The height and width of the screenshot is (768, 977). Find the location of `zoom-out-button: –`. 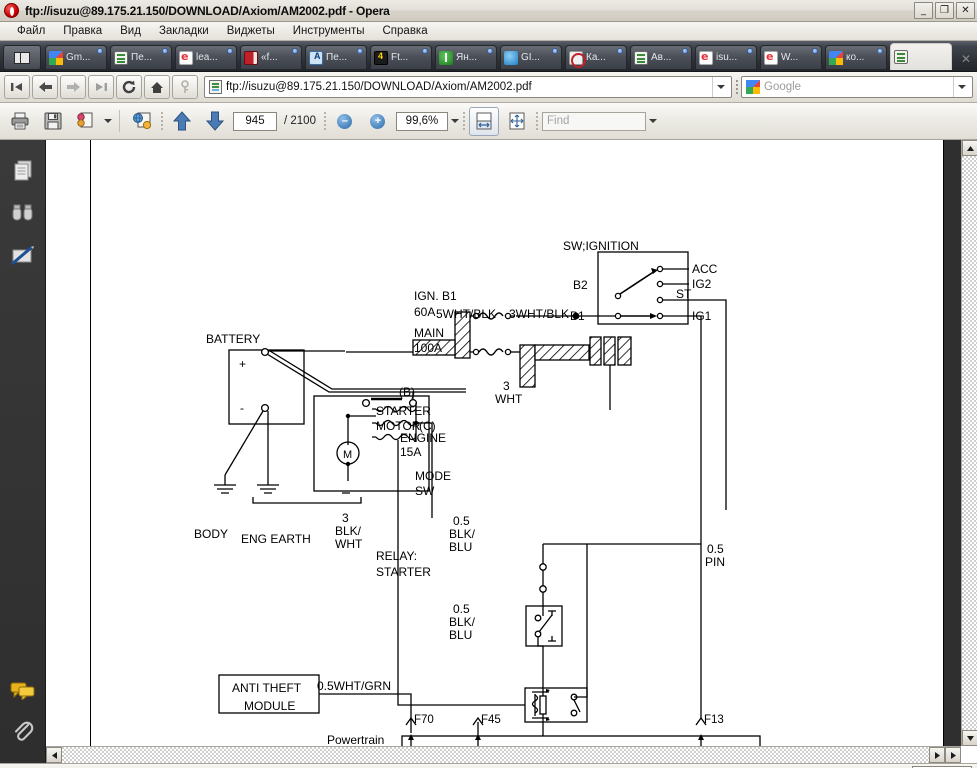

zoom-out-button: – is located at coordinates (345, 121).